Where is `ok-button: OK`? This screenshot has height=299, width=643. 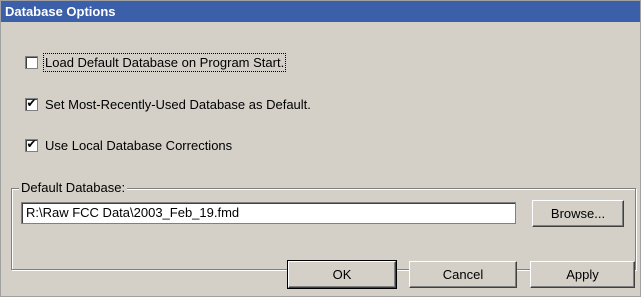 ok-button: OK is located at coordinates (342, 274).